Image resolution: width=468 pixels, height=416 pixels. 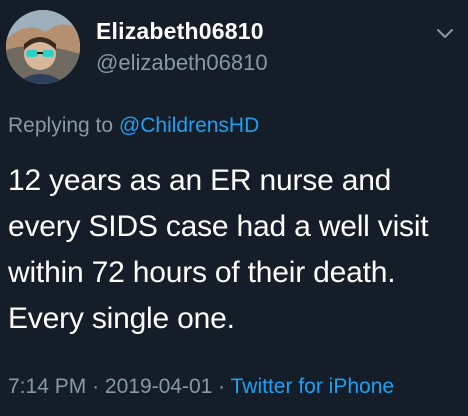 What do you see at coordinates (121, 318) in the screenshot?
I see `tweet-text-line: Every single one.` at bounding box center [121, 318].